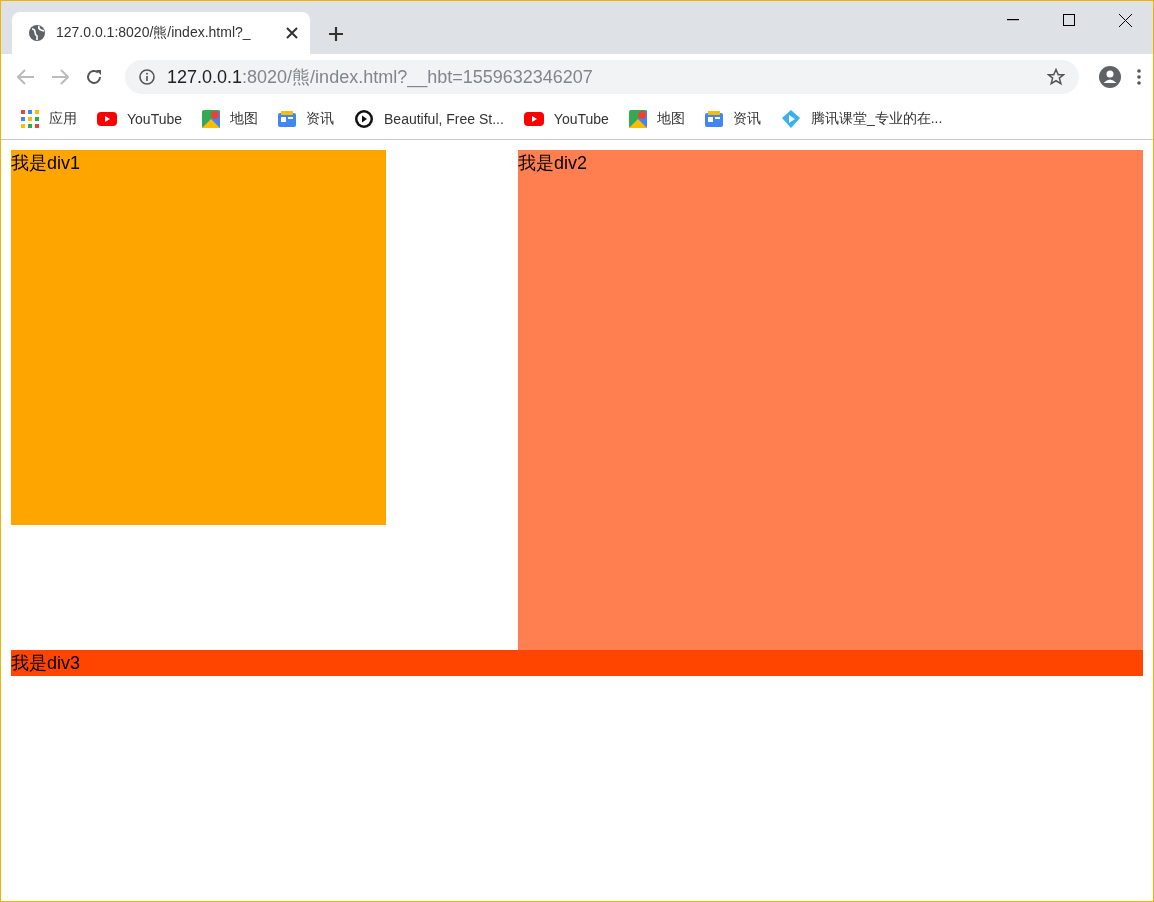 The height and width of the screenshot is (902, 1154). Describe the element at coordinates (553, 163) in the screenshot. I see `block-label: 我是div2` at that location.